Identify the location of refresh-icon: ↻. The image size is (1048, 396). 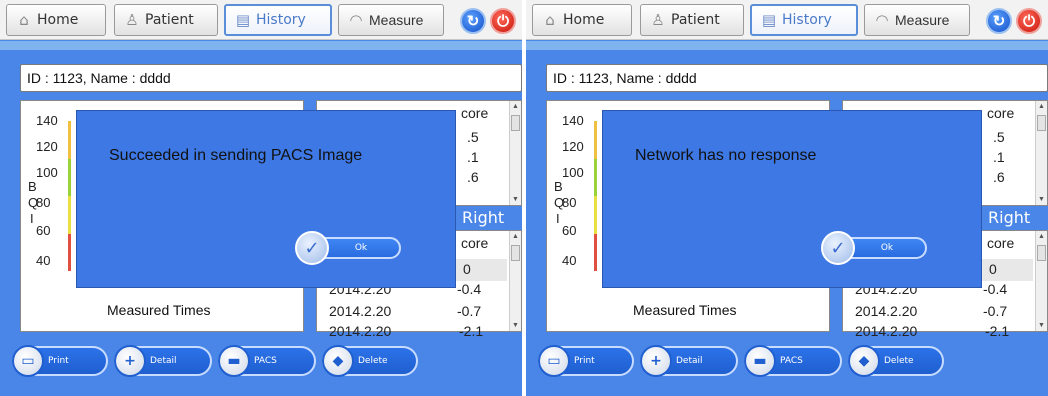
(999, 21).